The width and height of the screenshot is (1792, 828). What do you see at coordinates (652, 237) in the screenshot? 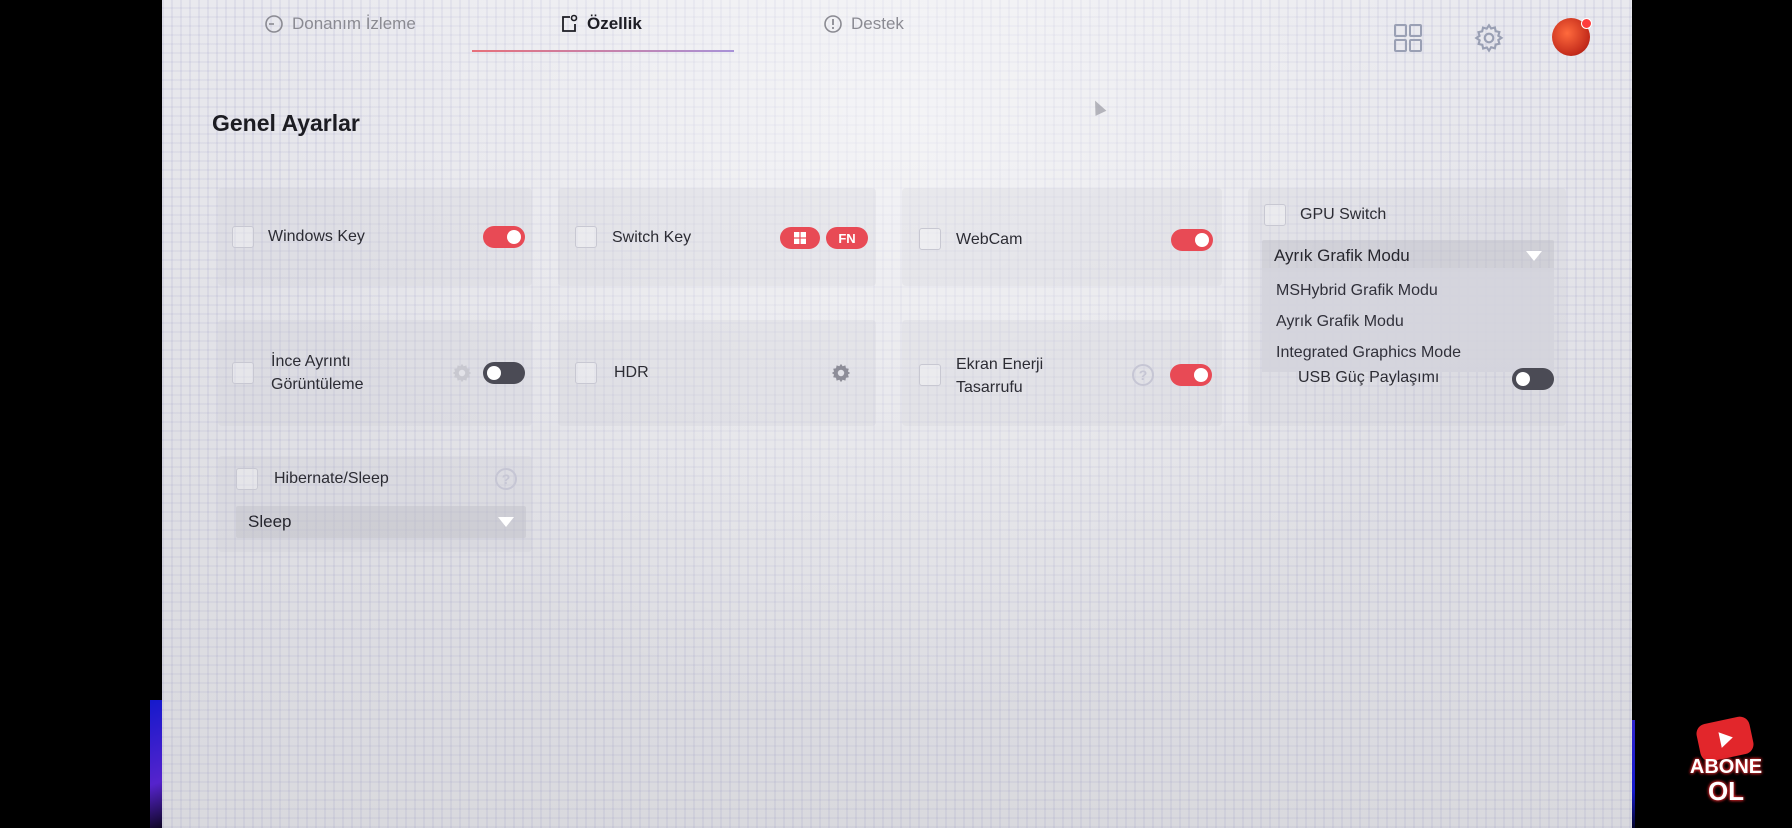
I see `switch-key-label: Switch Key` at bounding box center [652, 237].